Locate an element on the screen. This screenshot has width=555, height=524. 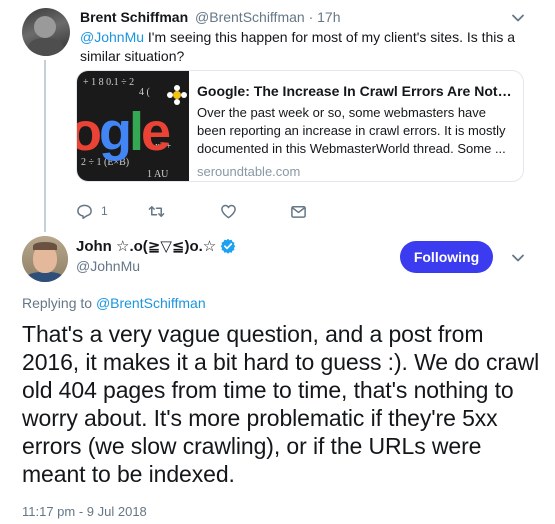
reply-icon is located at coordinates (84, 211).